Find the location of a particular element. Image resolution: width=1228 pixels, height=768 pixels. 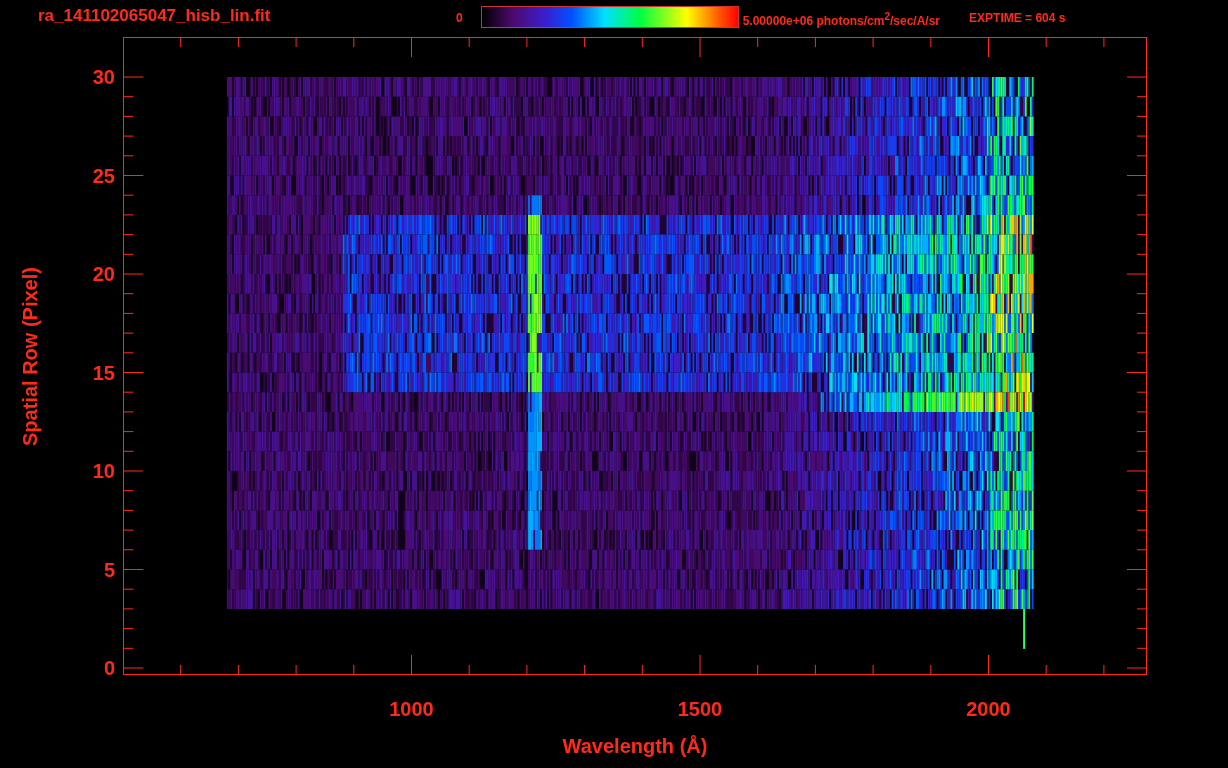

x-tick-label: 1000 is located at coordinates (411, 709).